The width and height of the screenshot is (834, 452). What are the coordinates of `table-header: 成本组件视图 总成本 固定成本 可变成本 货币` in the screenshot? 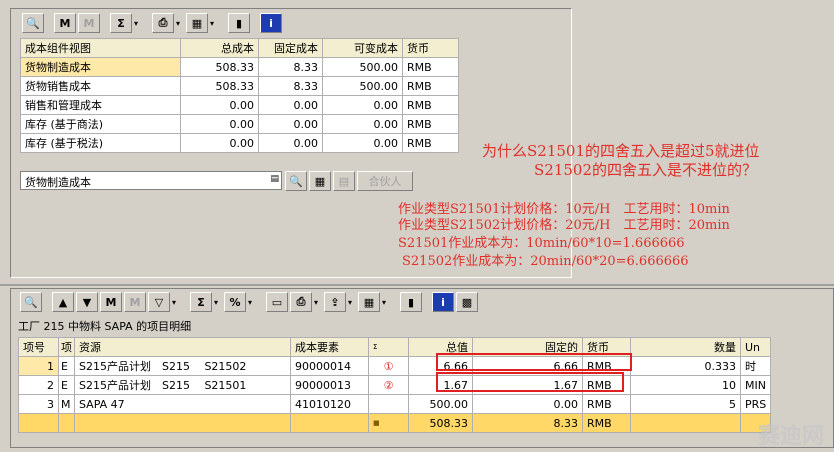 It's located at (239, 48).